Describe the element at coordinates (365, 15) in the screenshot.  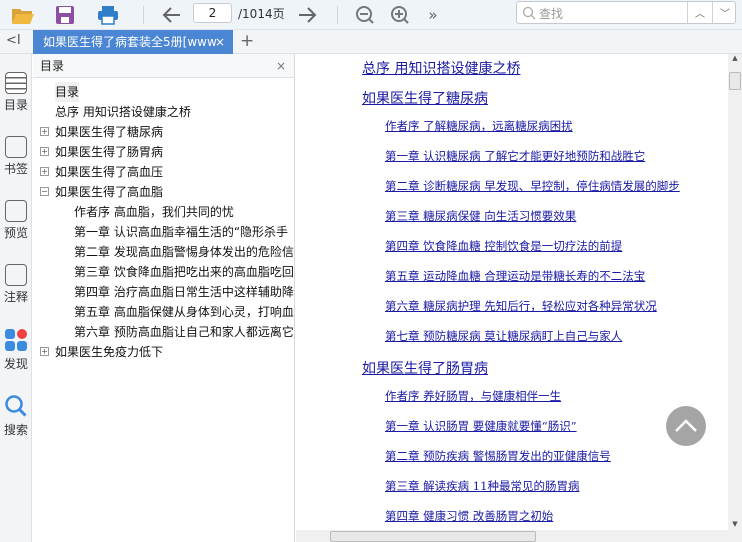
I see `zoom-out-icon` at that location.